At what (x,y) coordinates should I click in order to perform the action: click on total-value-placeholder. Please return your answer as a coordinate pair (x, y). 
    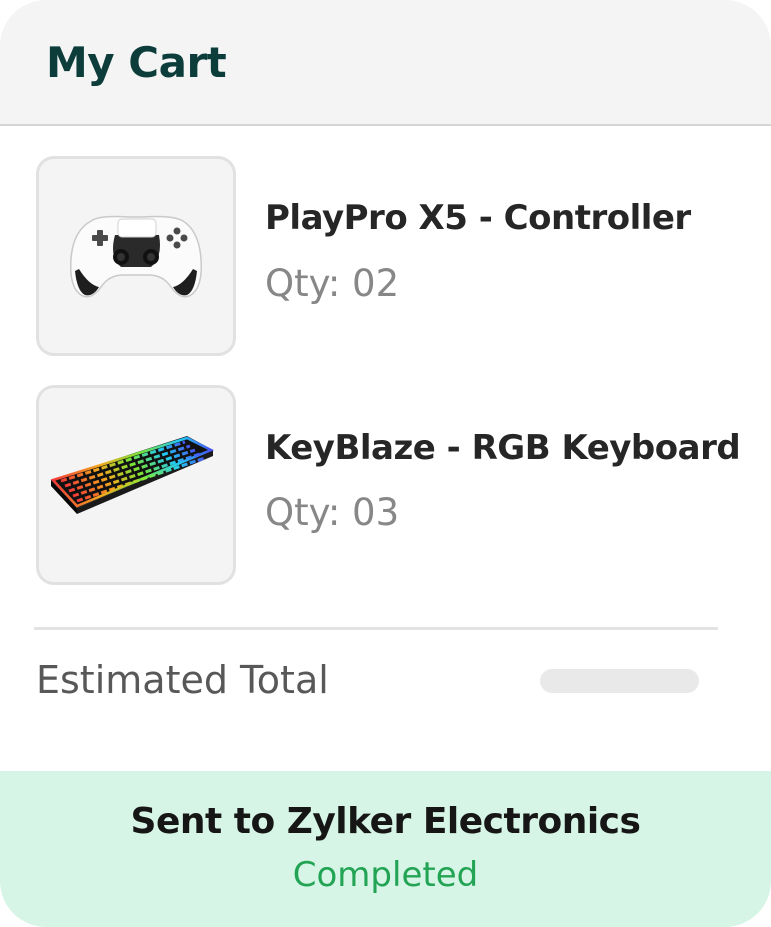
    Looking at the image, I should click on (619, 681).